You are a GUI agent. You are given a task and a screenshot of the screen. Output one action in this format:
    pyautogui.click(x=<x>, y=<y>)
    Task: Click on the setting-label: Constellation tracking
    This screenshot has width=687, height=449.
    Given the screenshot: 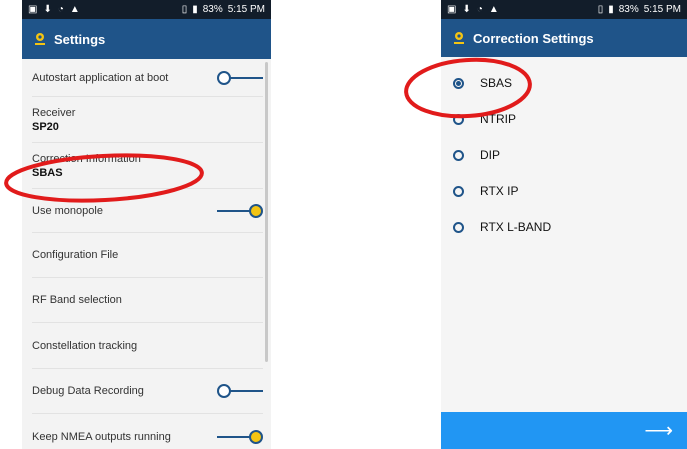 What is the action you would take?
    pyautogui.click(x=85, y=345)
    